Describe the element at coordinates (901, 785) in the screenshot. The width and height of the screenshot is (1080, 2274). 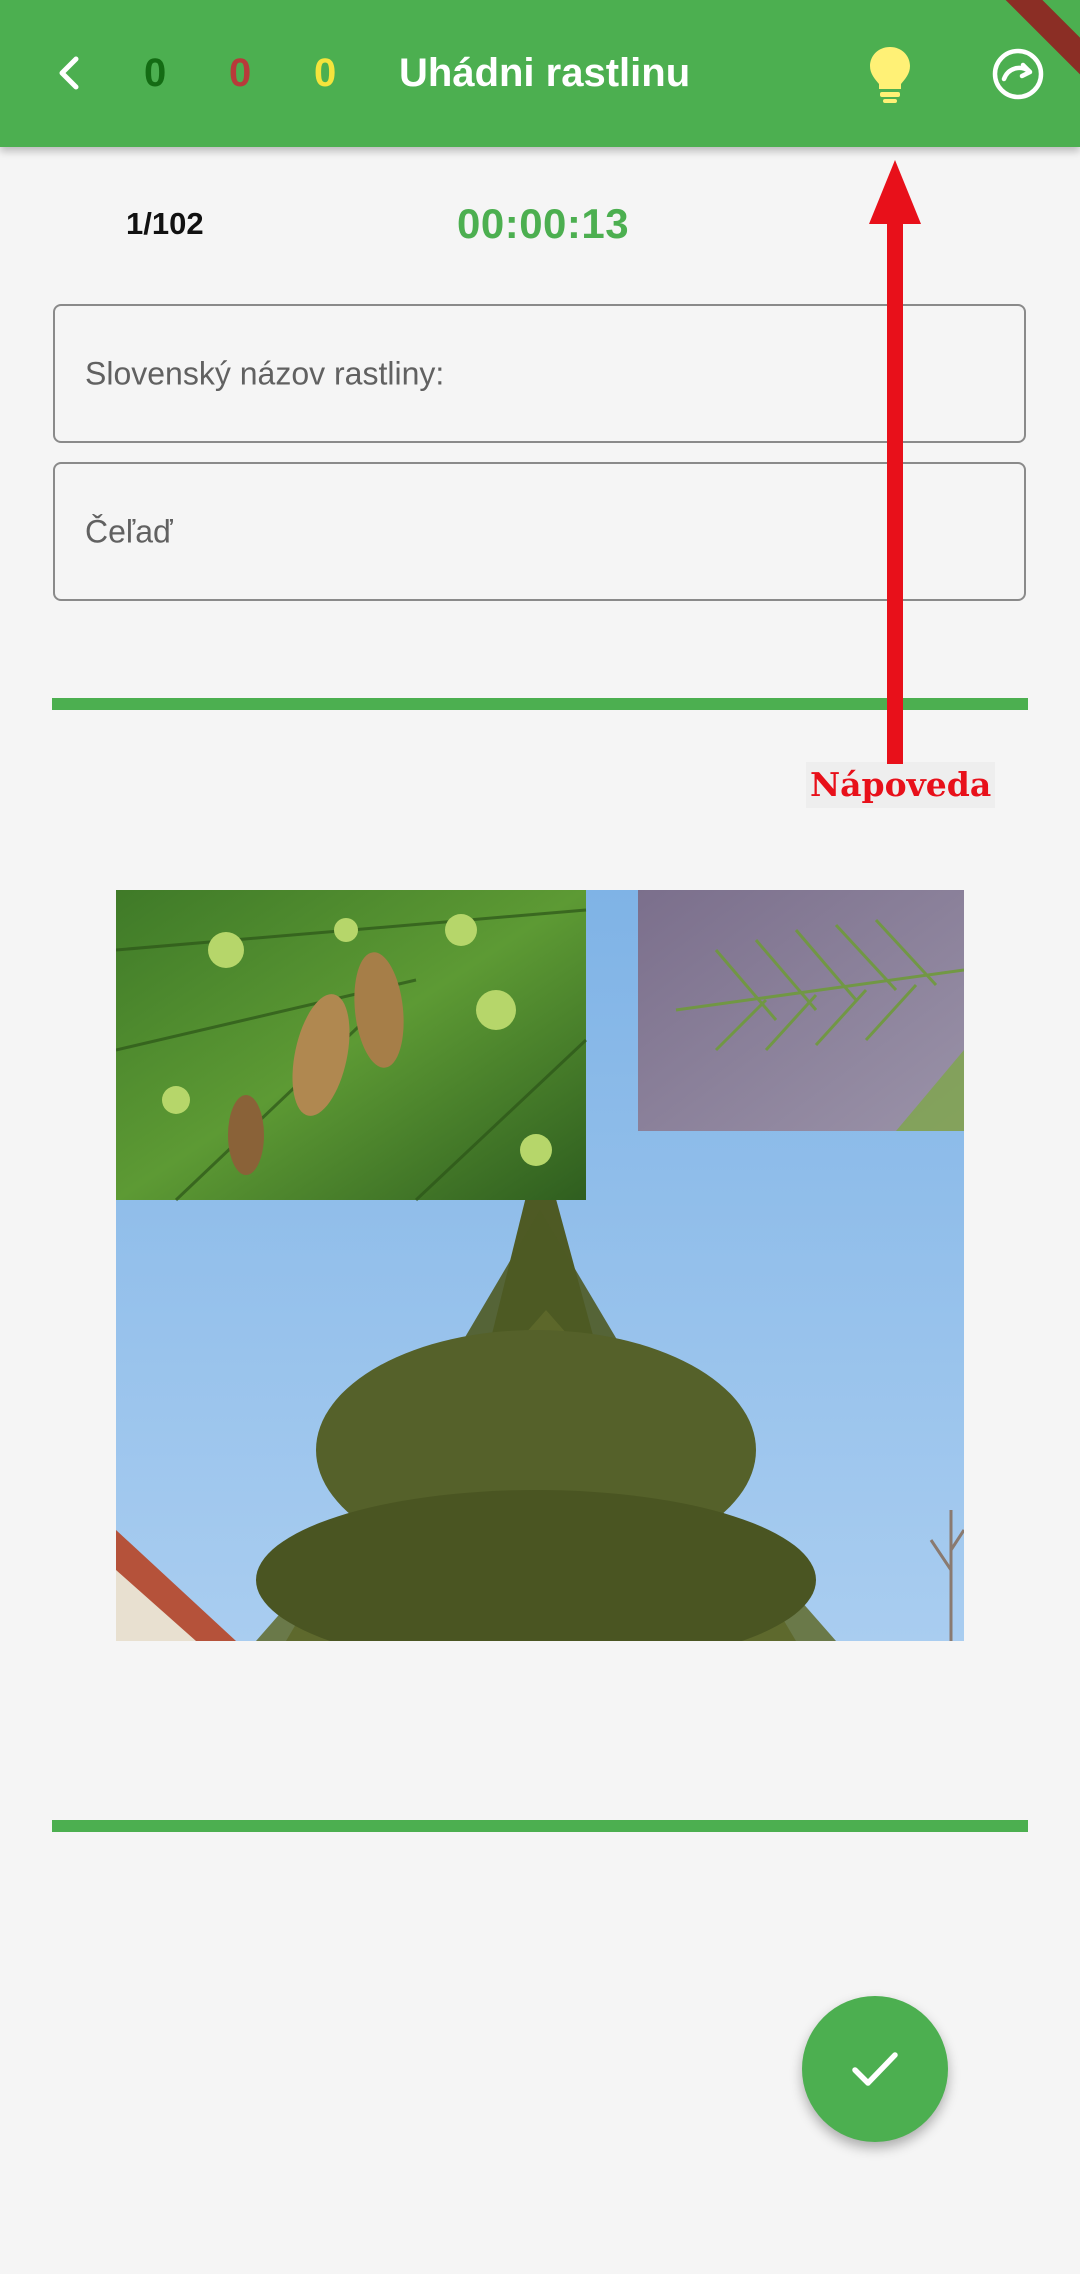
I see `annotation-label: Nápoveda` at that location.